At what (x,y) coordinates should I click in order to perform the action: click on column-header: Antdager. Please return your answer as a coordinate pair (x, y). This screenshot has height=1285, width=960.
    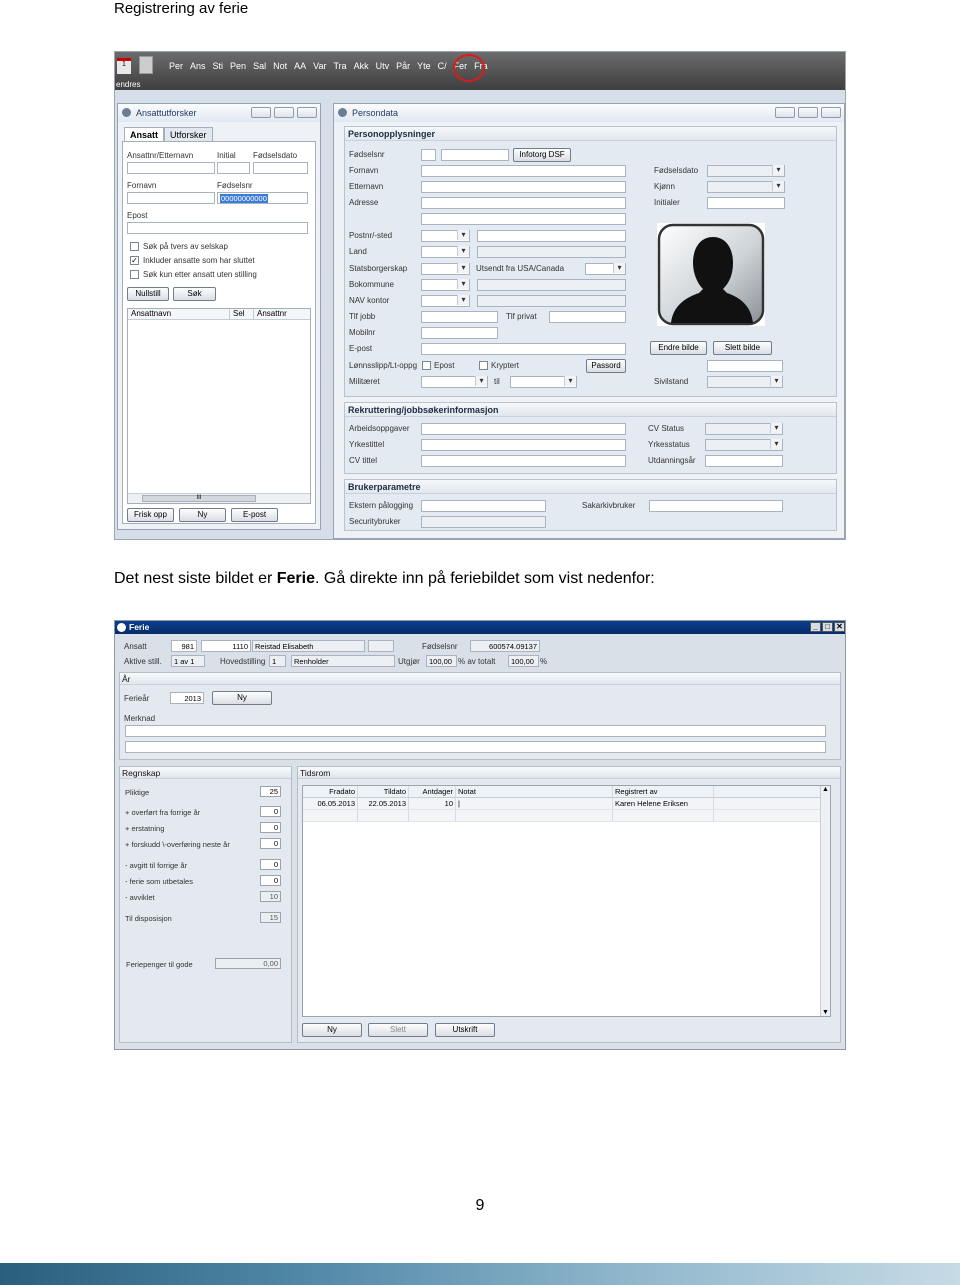
    Looking at the image, I should click on (432, 791).